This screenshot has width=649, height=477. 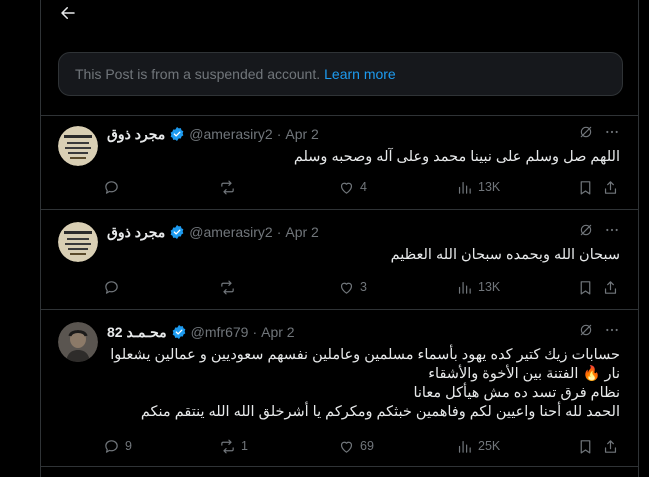 What do you see at coordinates (137, 332) in the screenshot?
I see `display-name: محـمـد 82` at bounding box center [137, 332].